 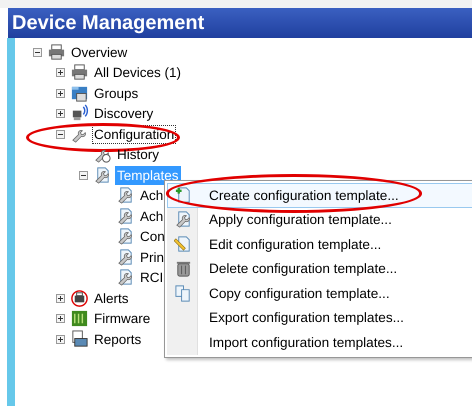 What do you see at coordinates (79, 298) in the screenshot?
I see `alarm-printer-icon` at bounding box center [79, 298].